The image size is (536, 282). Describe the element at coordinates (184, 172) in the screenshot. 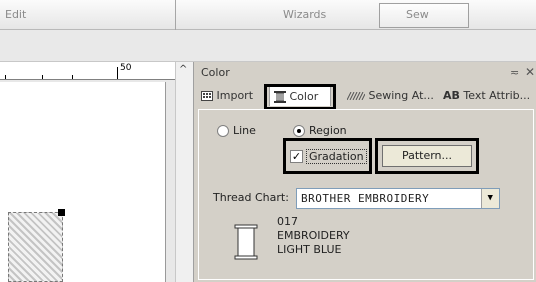

I see `vertical-scrollbar: ^` at that location.